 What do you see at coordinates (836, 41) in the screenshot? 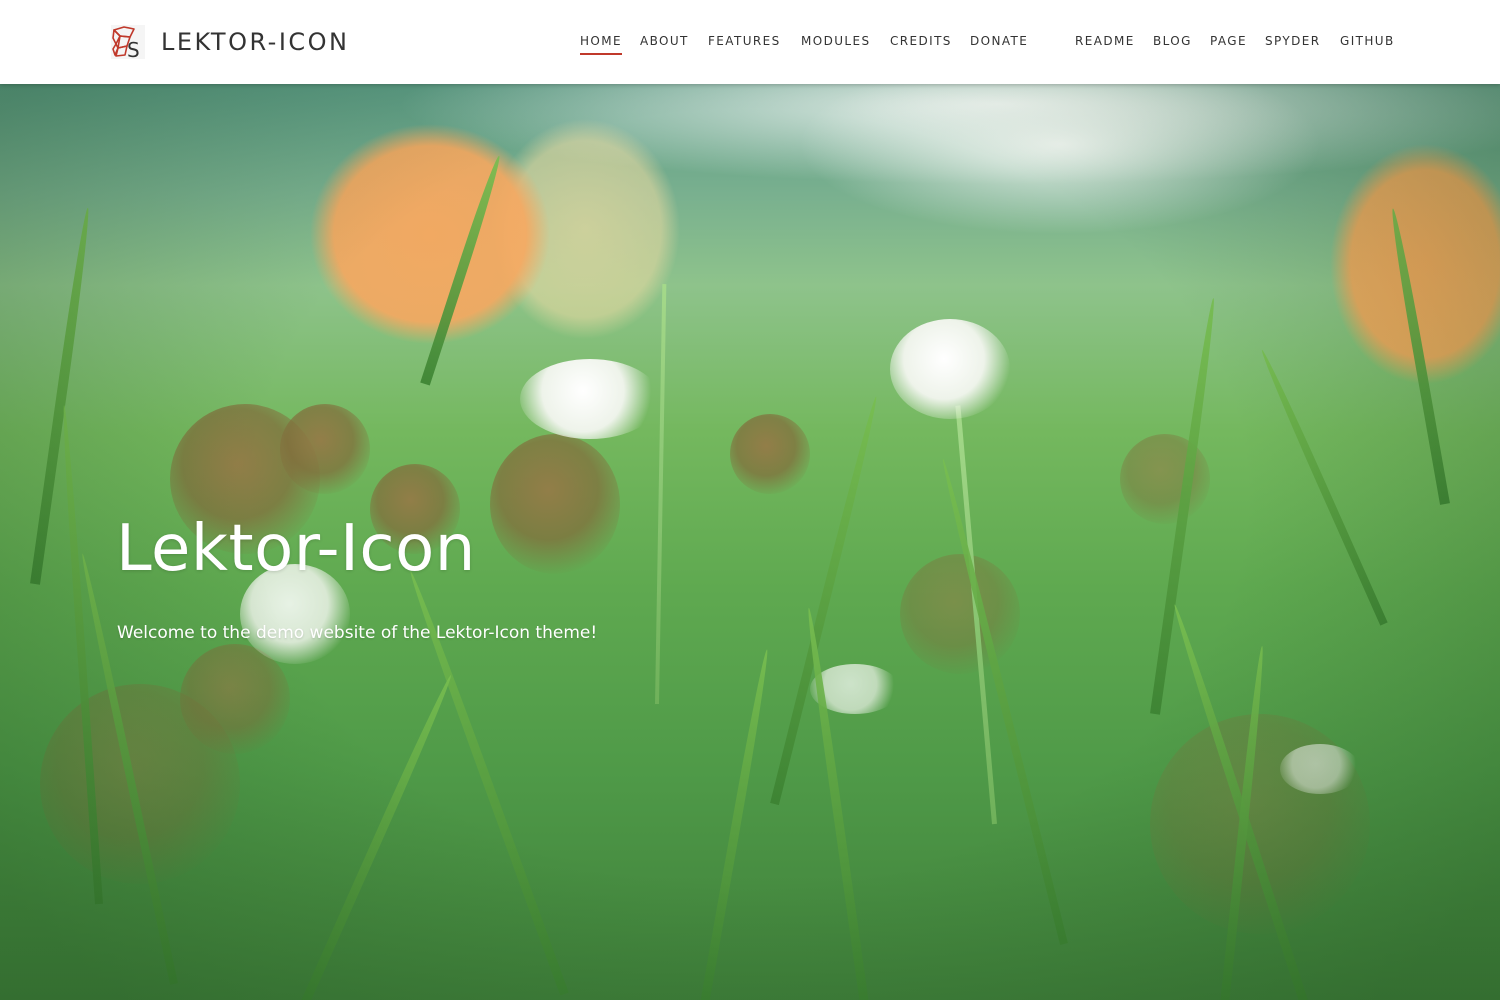
I see `nav-item-modules: MODULES` at bounding box center [836, 41].